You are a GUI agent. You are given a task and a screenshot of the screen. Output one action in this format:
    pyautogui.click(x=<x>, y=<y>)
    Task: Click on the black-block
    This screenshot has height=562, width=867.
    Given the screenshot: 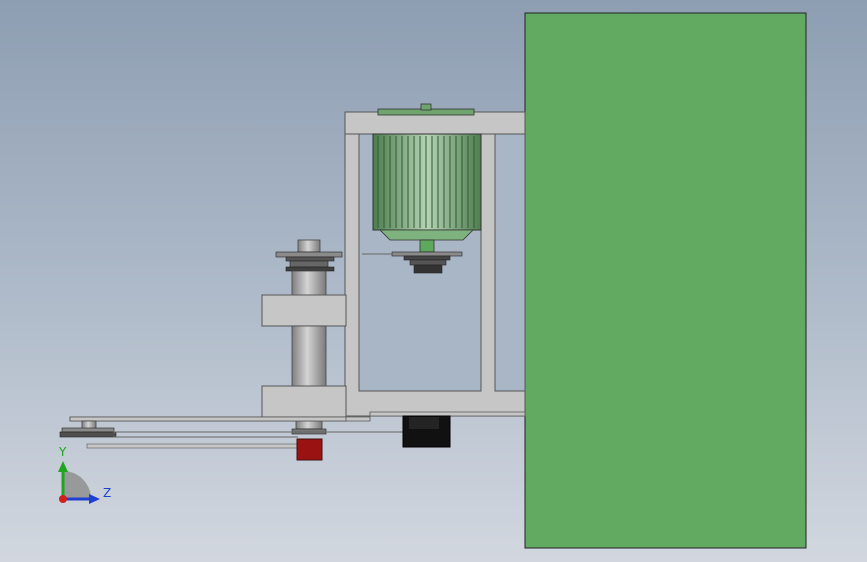 What is the action you would take?
    pyautogui.click(x=426, y=431)
    